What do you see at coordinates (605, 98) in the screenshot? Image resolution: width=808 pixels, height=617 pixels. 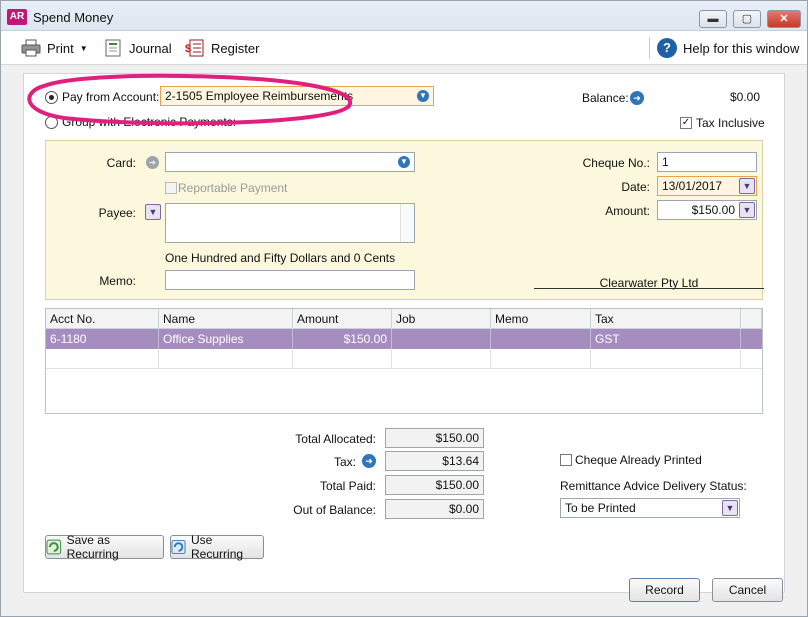 I see `balance-label: Balance:` at bounding box center [605, 98].